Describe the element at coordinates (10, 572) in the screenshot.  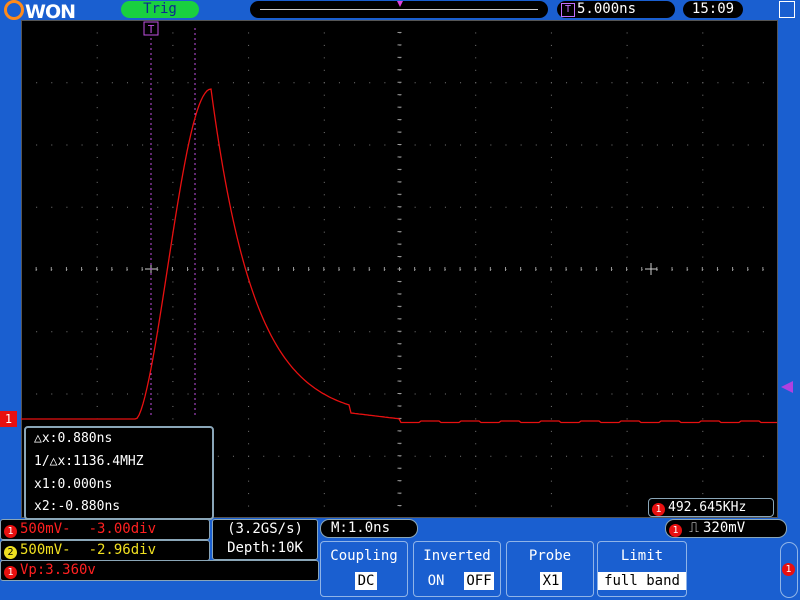
I see `measure-ch1-badge-icon: 1` at that location.